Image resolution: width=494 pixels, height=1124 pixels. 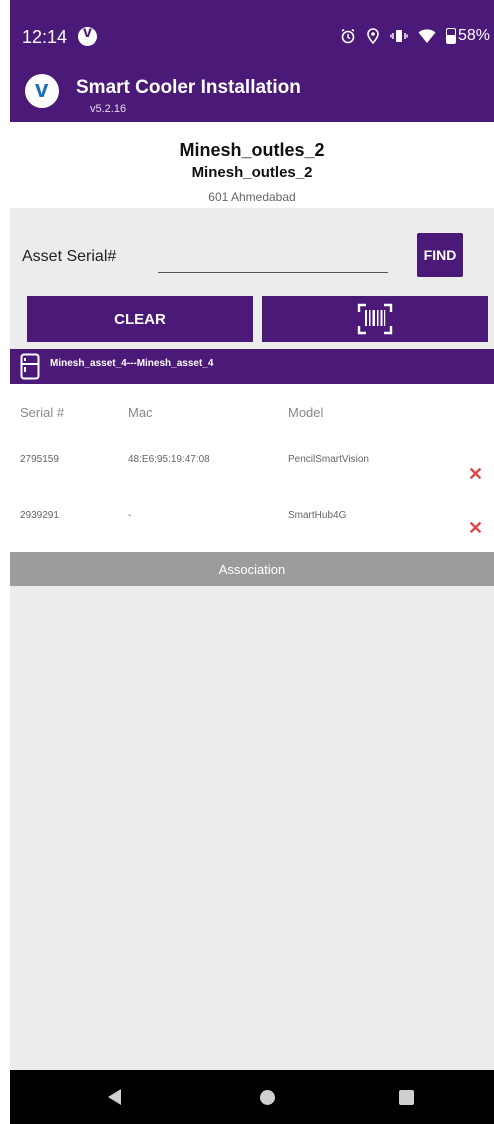 I want to click on vibrate-icon, so click(x=399, y=36).